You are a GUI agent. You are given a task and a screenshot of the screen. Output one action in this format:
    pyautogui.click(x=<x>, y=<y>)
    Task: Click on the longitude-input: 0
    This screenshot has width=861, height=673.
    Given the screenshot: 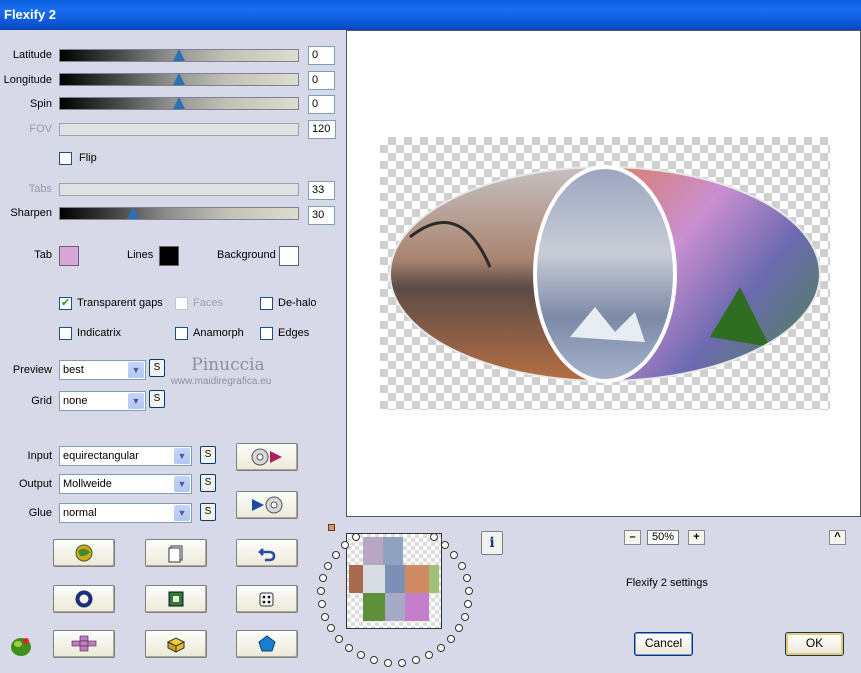 What is the action you would take?
    pyautogui.click(x=321, y=80)
    